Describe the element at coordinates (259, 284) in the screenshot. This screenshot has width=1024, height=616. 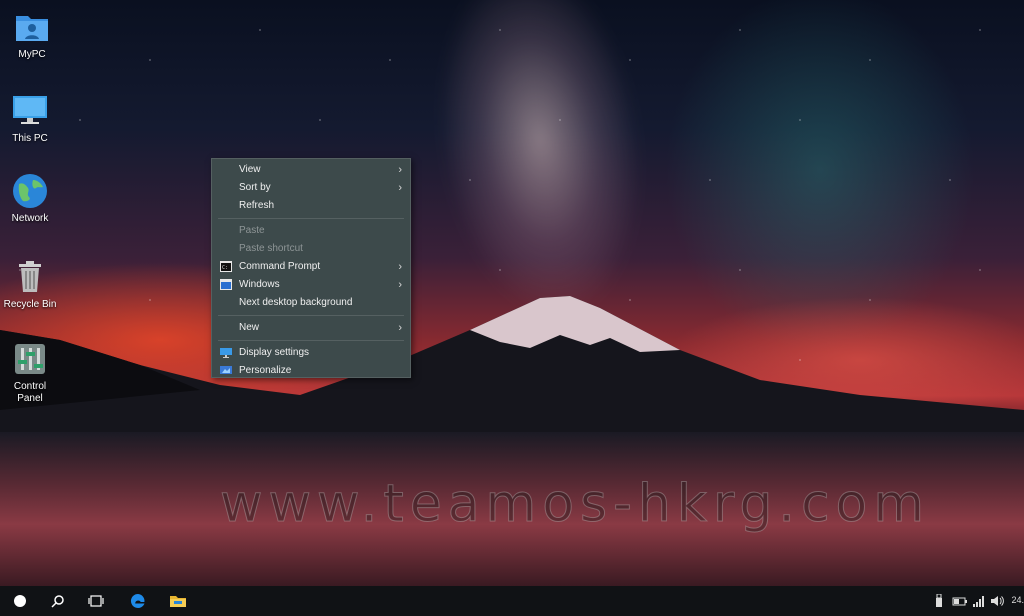
I see `menu-item-label: Windows` at that location.